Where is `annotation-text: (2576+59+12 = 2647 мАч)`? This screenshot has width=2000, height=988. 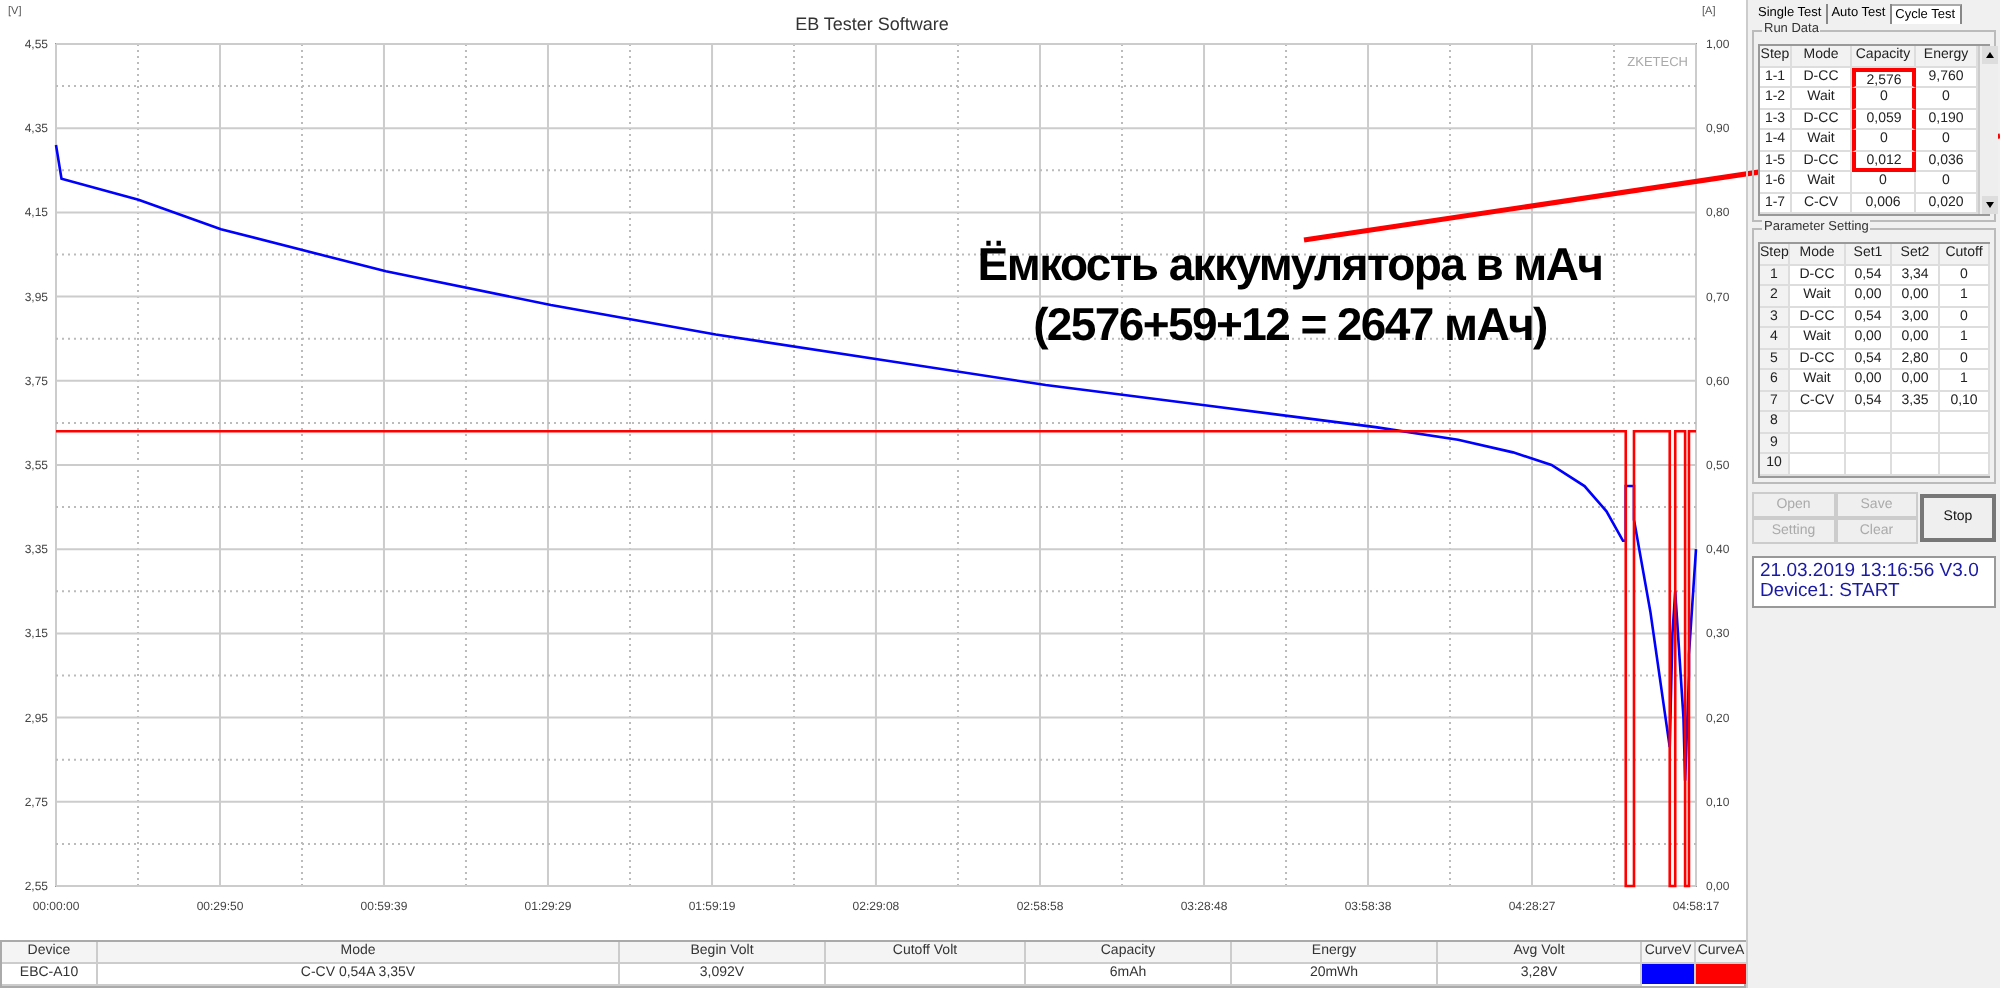 annotation-text: (2576+59+12 = 2647 мАч) is located at coordinates (1290, 325).